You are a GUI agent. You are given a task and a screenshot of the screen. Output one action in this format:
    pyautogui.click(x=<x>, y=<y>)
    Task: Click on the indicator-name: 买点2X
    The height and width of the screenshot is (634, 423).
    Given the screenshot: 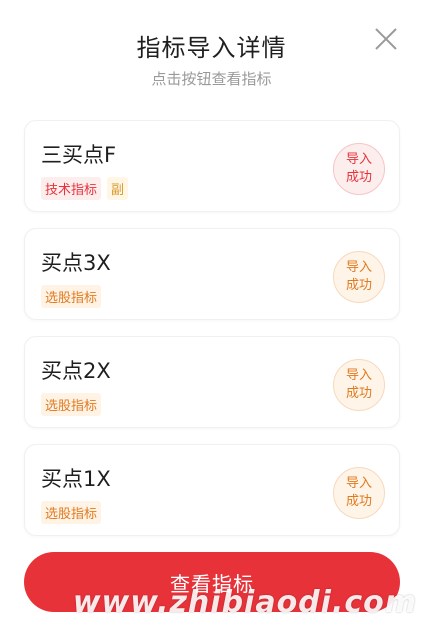 What is the action you would take?
    pyautogui.click(x=76, y=371)
    